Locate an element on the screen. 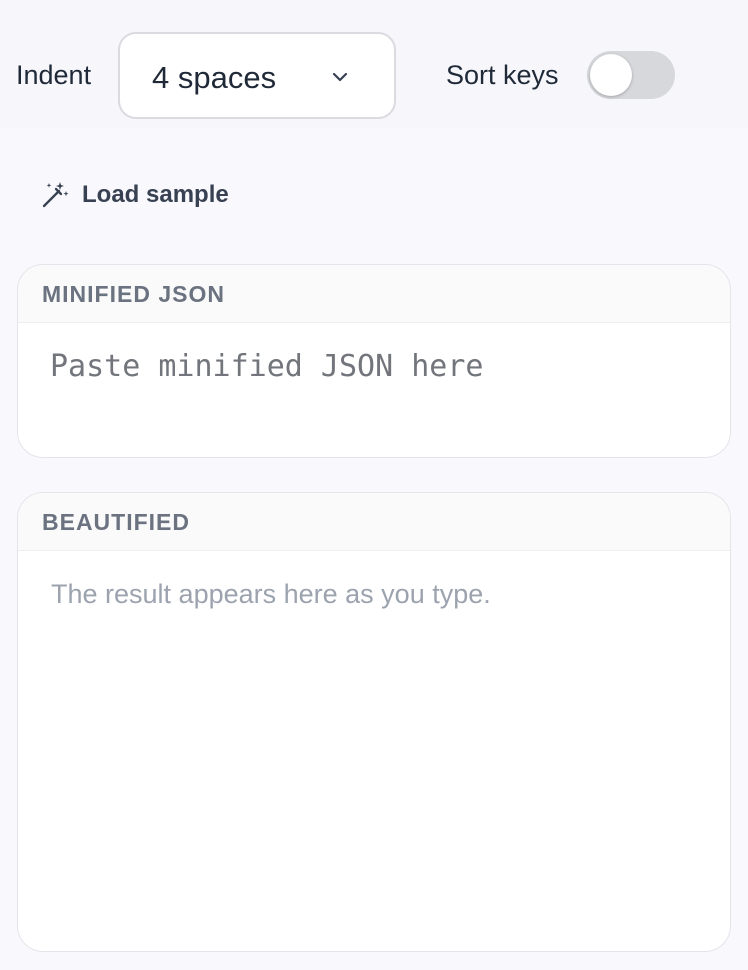 This screenshot has width=748, height=970. indent-select: 4 spaces is located at coordinates (257, 75).